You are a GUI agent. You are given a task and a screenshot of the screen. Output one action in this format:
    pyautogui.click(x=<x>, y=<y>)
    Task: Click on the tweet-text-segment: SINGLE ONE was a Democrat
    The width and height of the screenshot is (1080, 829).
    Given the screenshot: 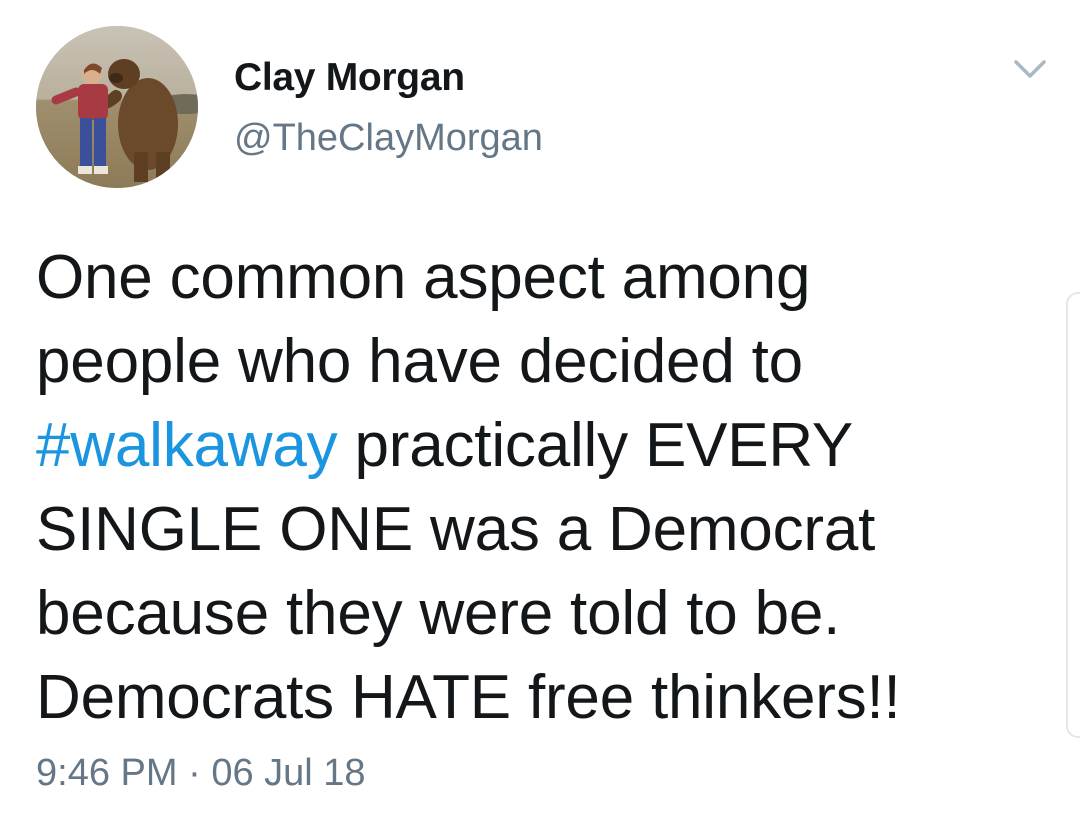 What is the action you would take?
    pyautogui.click(x=456, y=529)
    